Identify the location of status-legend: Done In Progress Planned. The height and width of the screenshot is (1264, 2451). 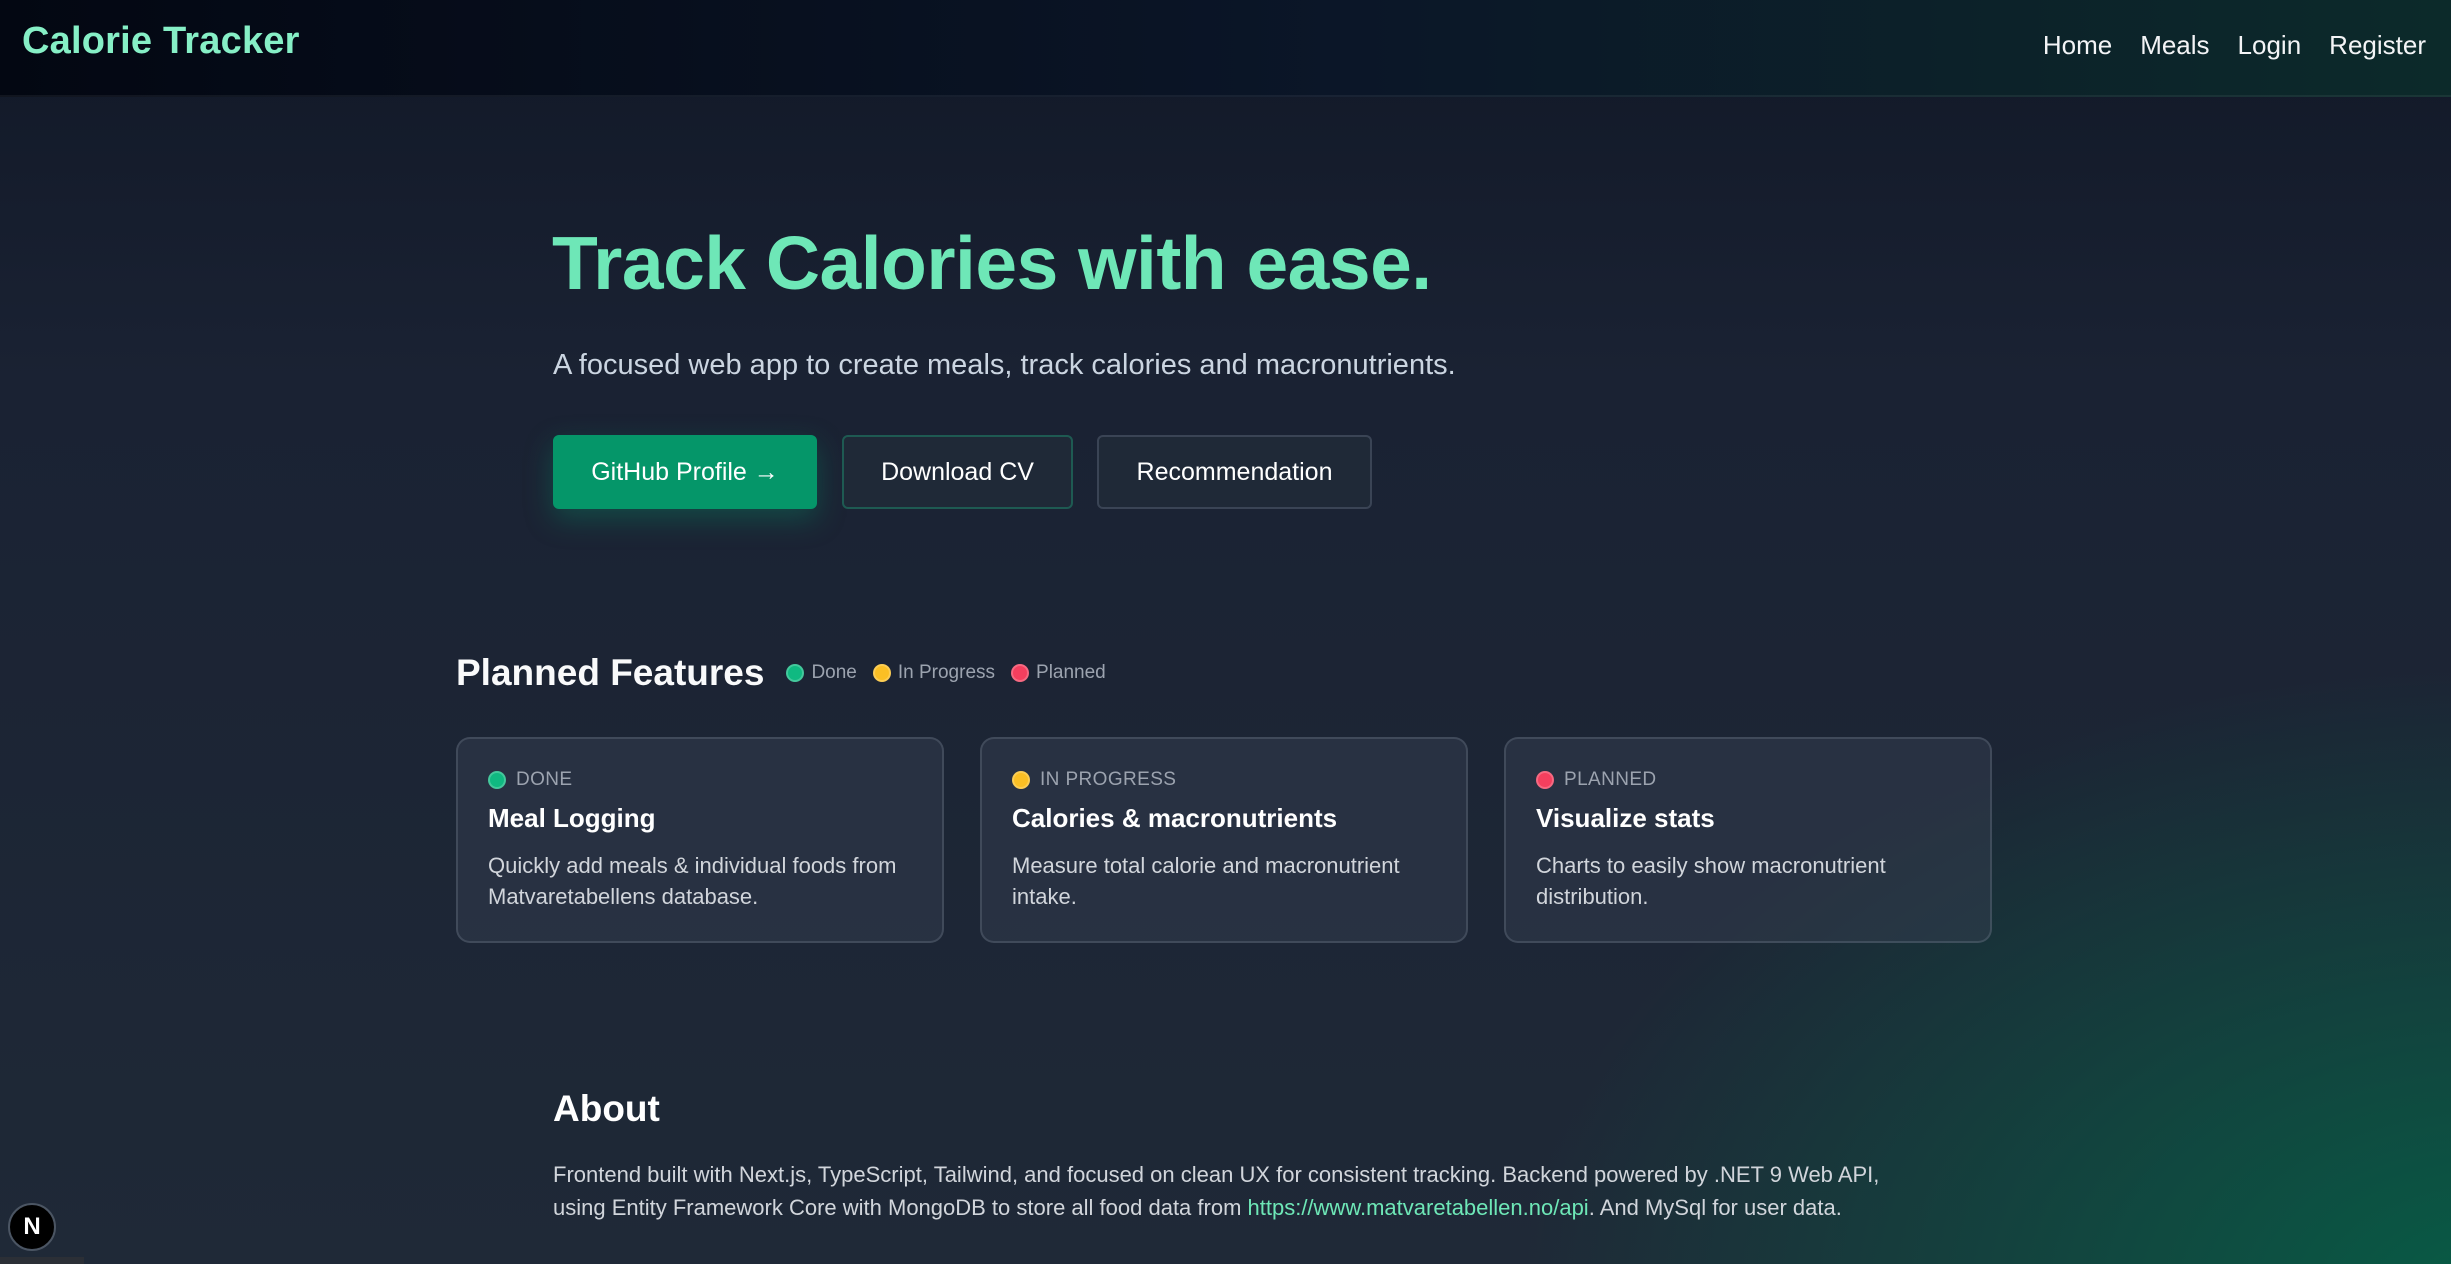
(946, 673).